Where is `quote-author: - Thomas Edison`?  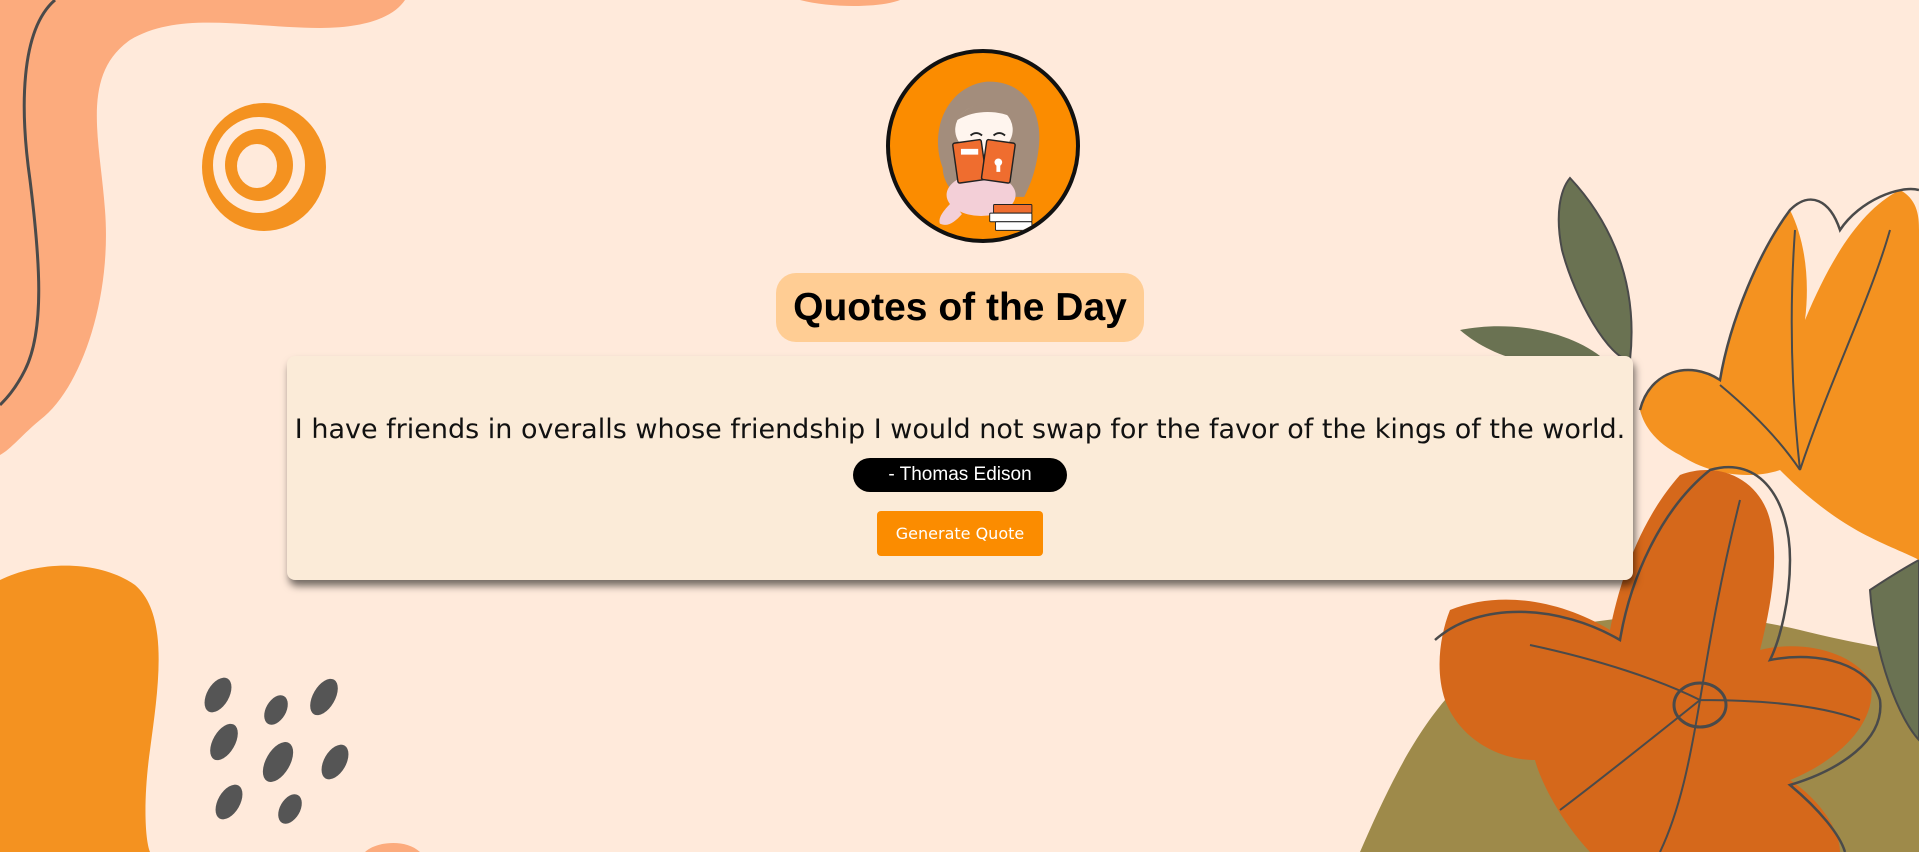
quote-author: - Thomas Edison is located at coordinates (960, 475).